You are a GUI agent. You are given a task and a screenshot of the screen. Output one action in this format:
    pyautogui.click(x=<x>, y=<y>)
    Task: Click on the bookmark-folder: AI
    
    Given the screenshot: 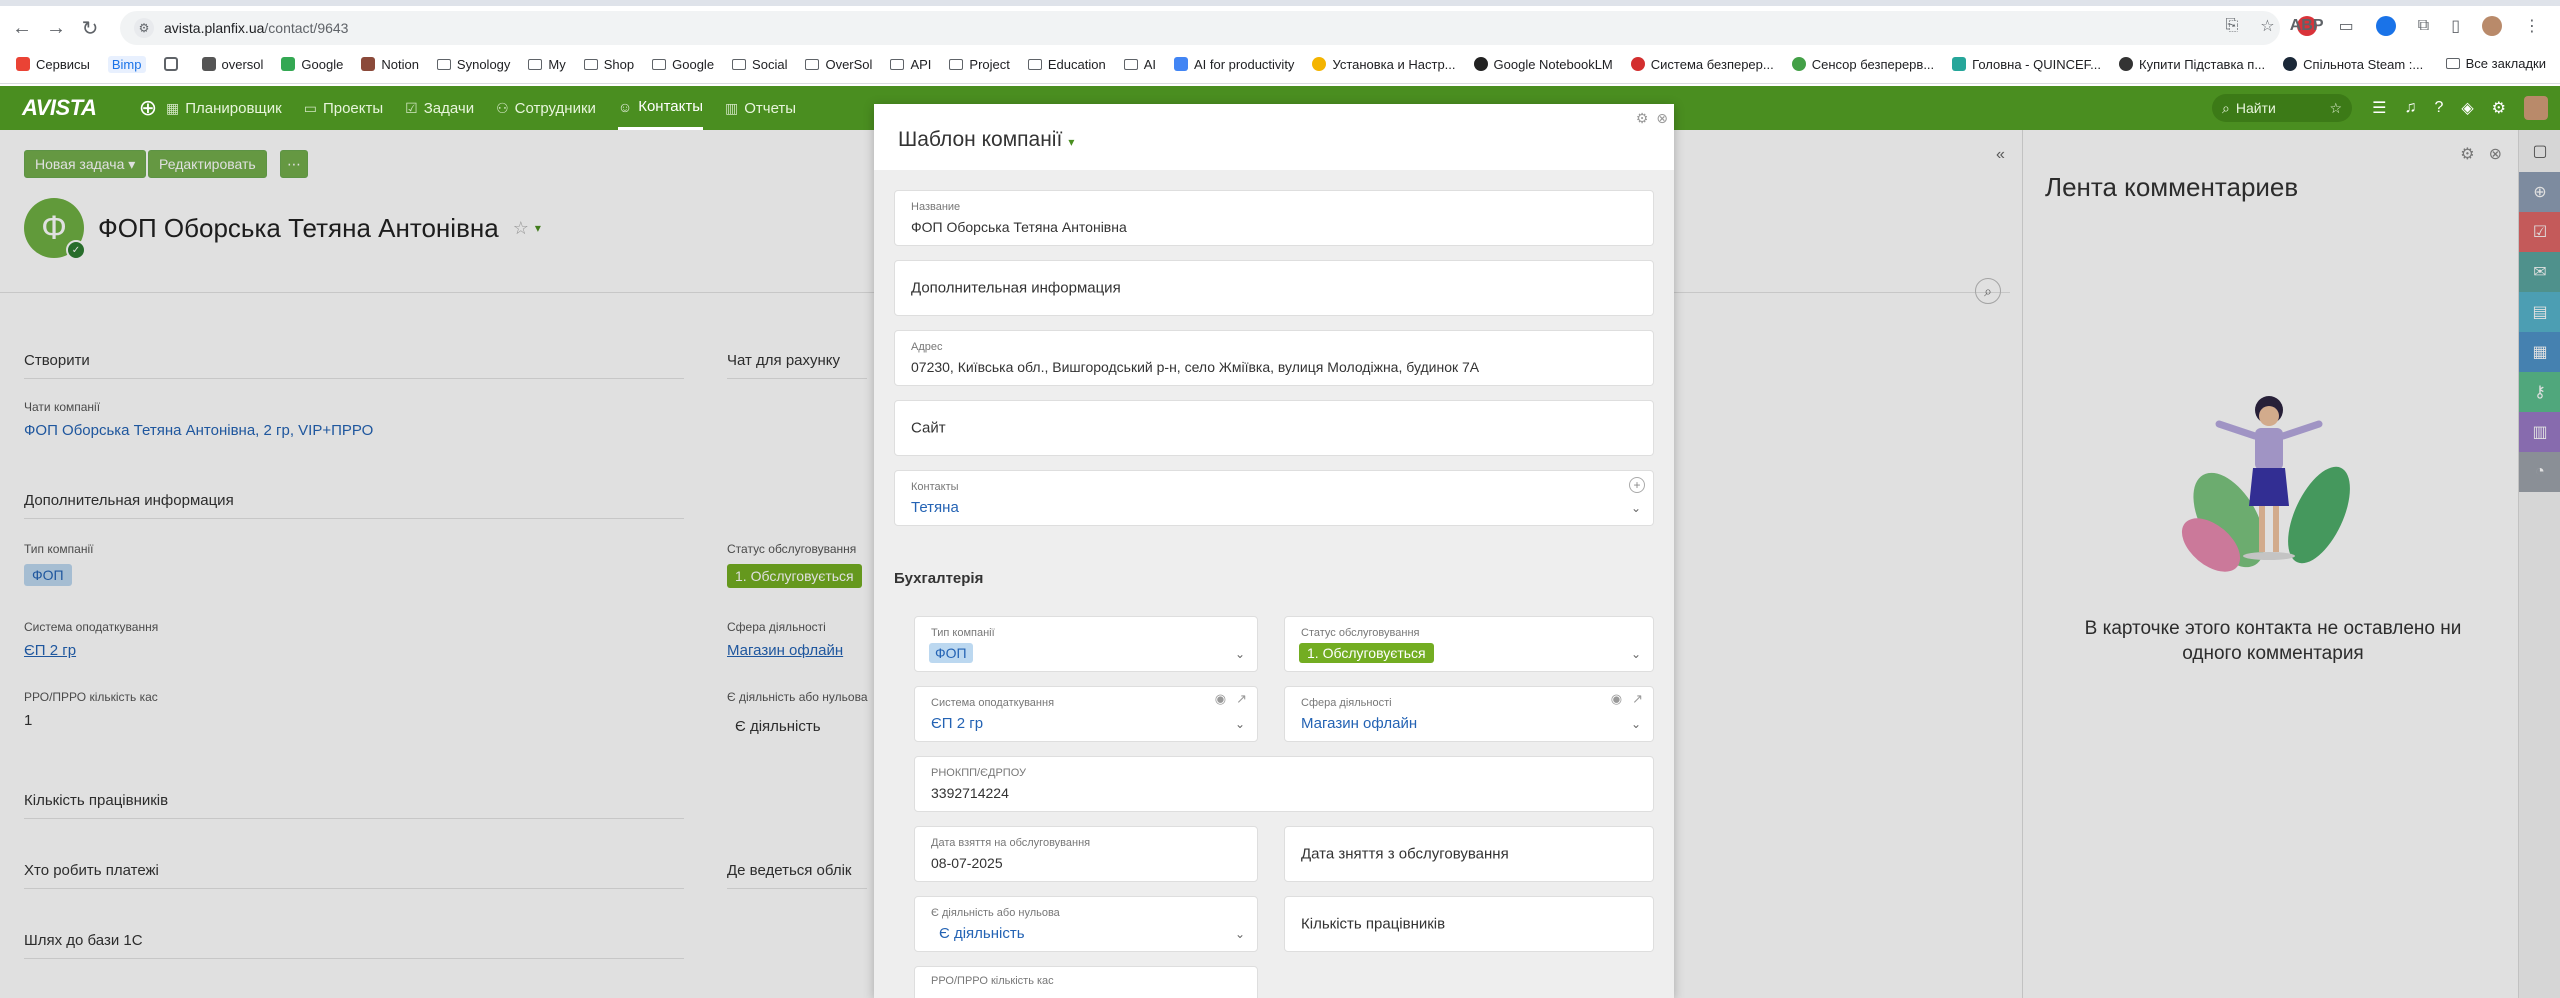 What is the action you would take?
    pyautogui.click(x=1139, y=64)
    